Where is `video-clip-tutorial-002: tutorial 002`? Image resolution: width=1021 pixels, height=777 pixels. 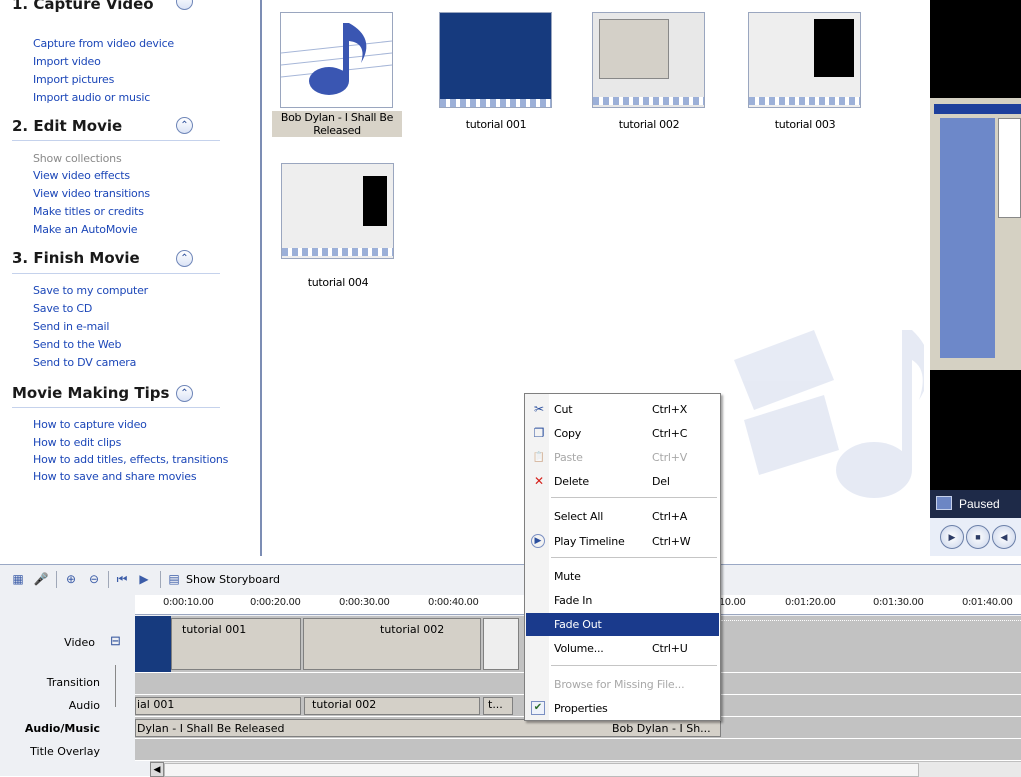
video-clip-tutorial-002: tutorial 002 is located at coordinates (392, 644).